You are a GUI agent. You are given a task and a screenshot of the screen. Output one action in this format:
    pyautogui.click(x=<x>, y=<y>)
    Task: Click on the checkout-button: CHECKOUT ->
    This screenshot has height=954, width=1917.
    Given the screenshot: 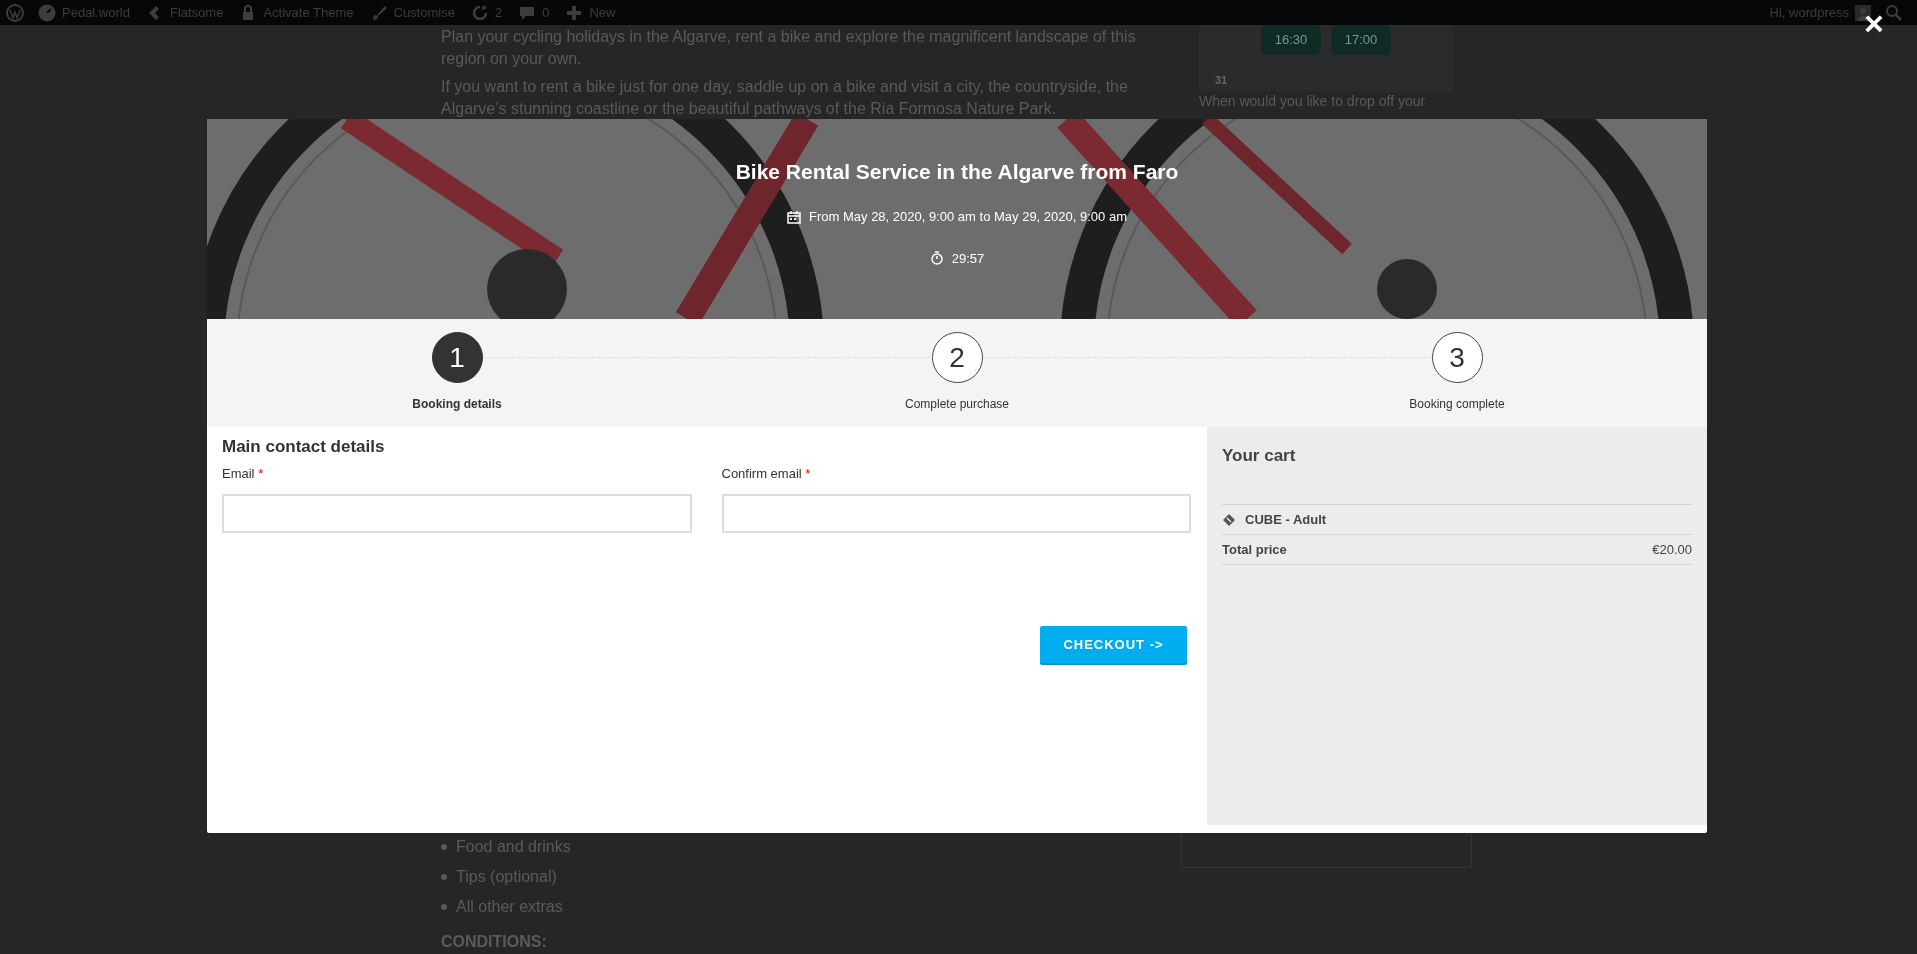 What is the action you would take?
    pyautogui.click(x=1113, y=645)
    